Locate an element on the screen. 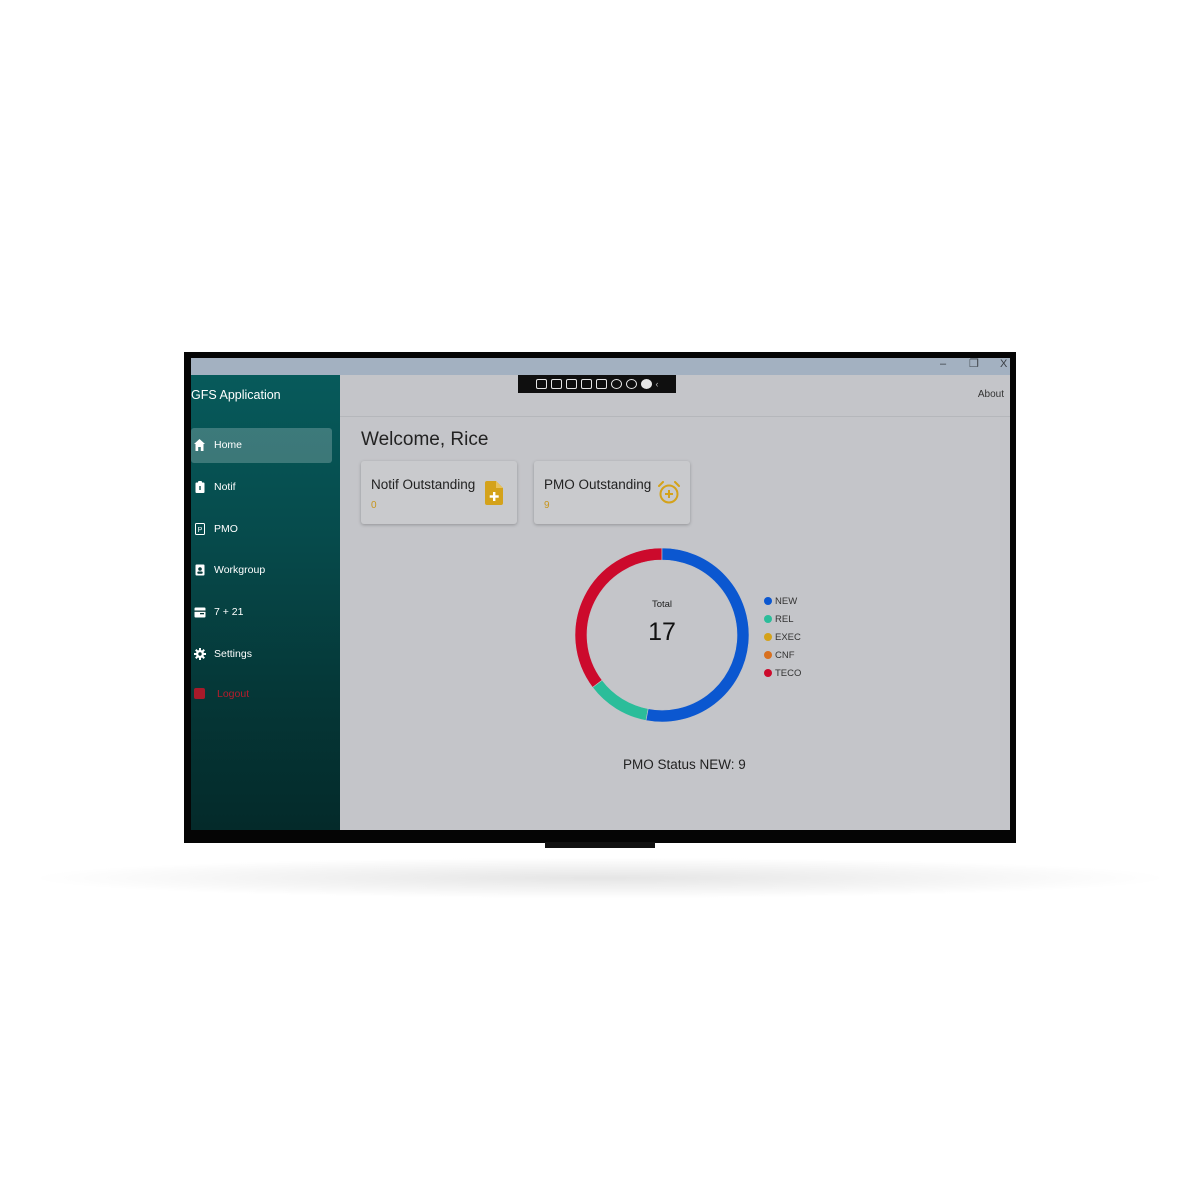  legend-label: REL is located at coordinates (784, 619).